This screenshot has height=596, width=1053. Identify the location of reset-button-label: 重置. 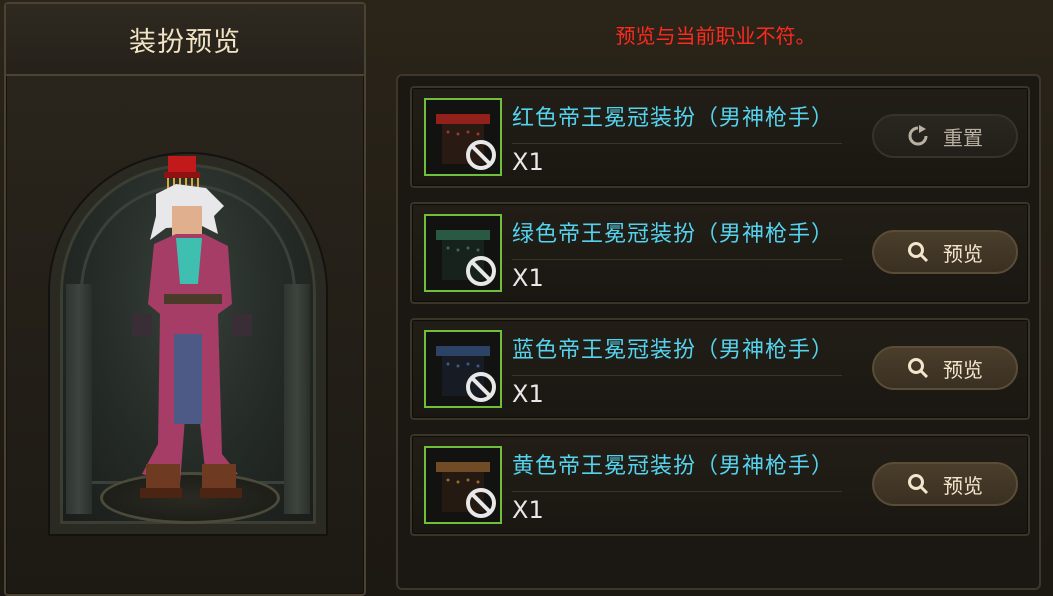
(963, 137).